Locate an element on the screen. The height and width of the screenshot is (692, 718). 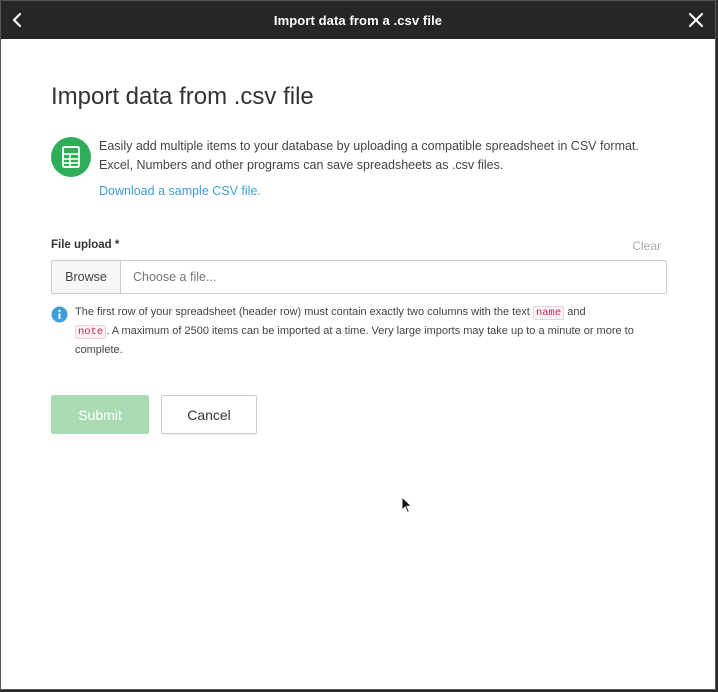
submit-button: Submit is located at coordinates (100, 414).